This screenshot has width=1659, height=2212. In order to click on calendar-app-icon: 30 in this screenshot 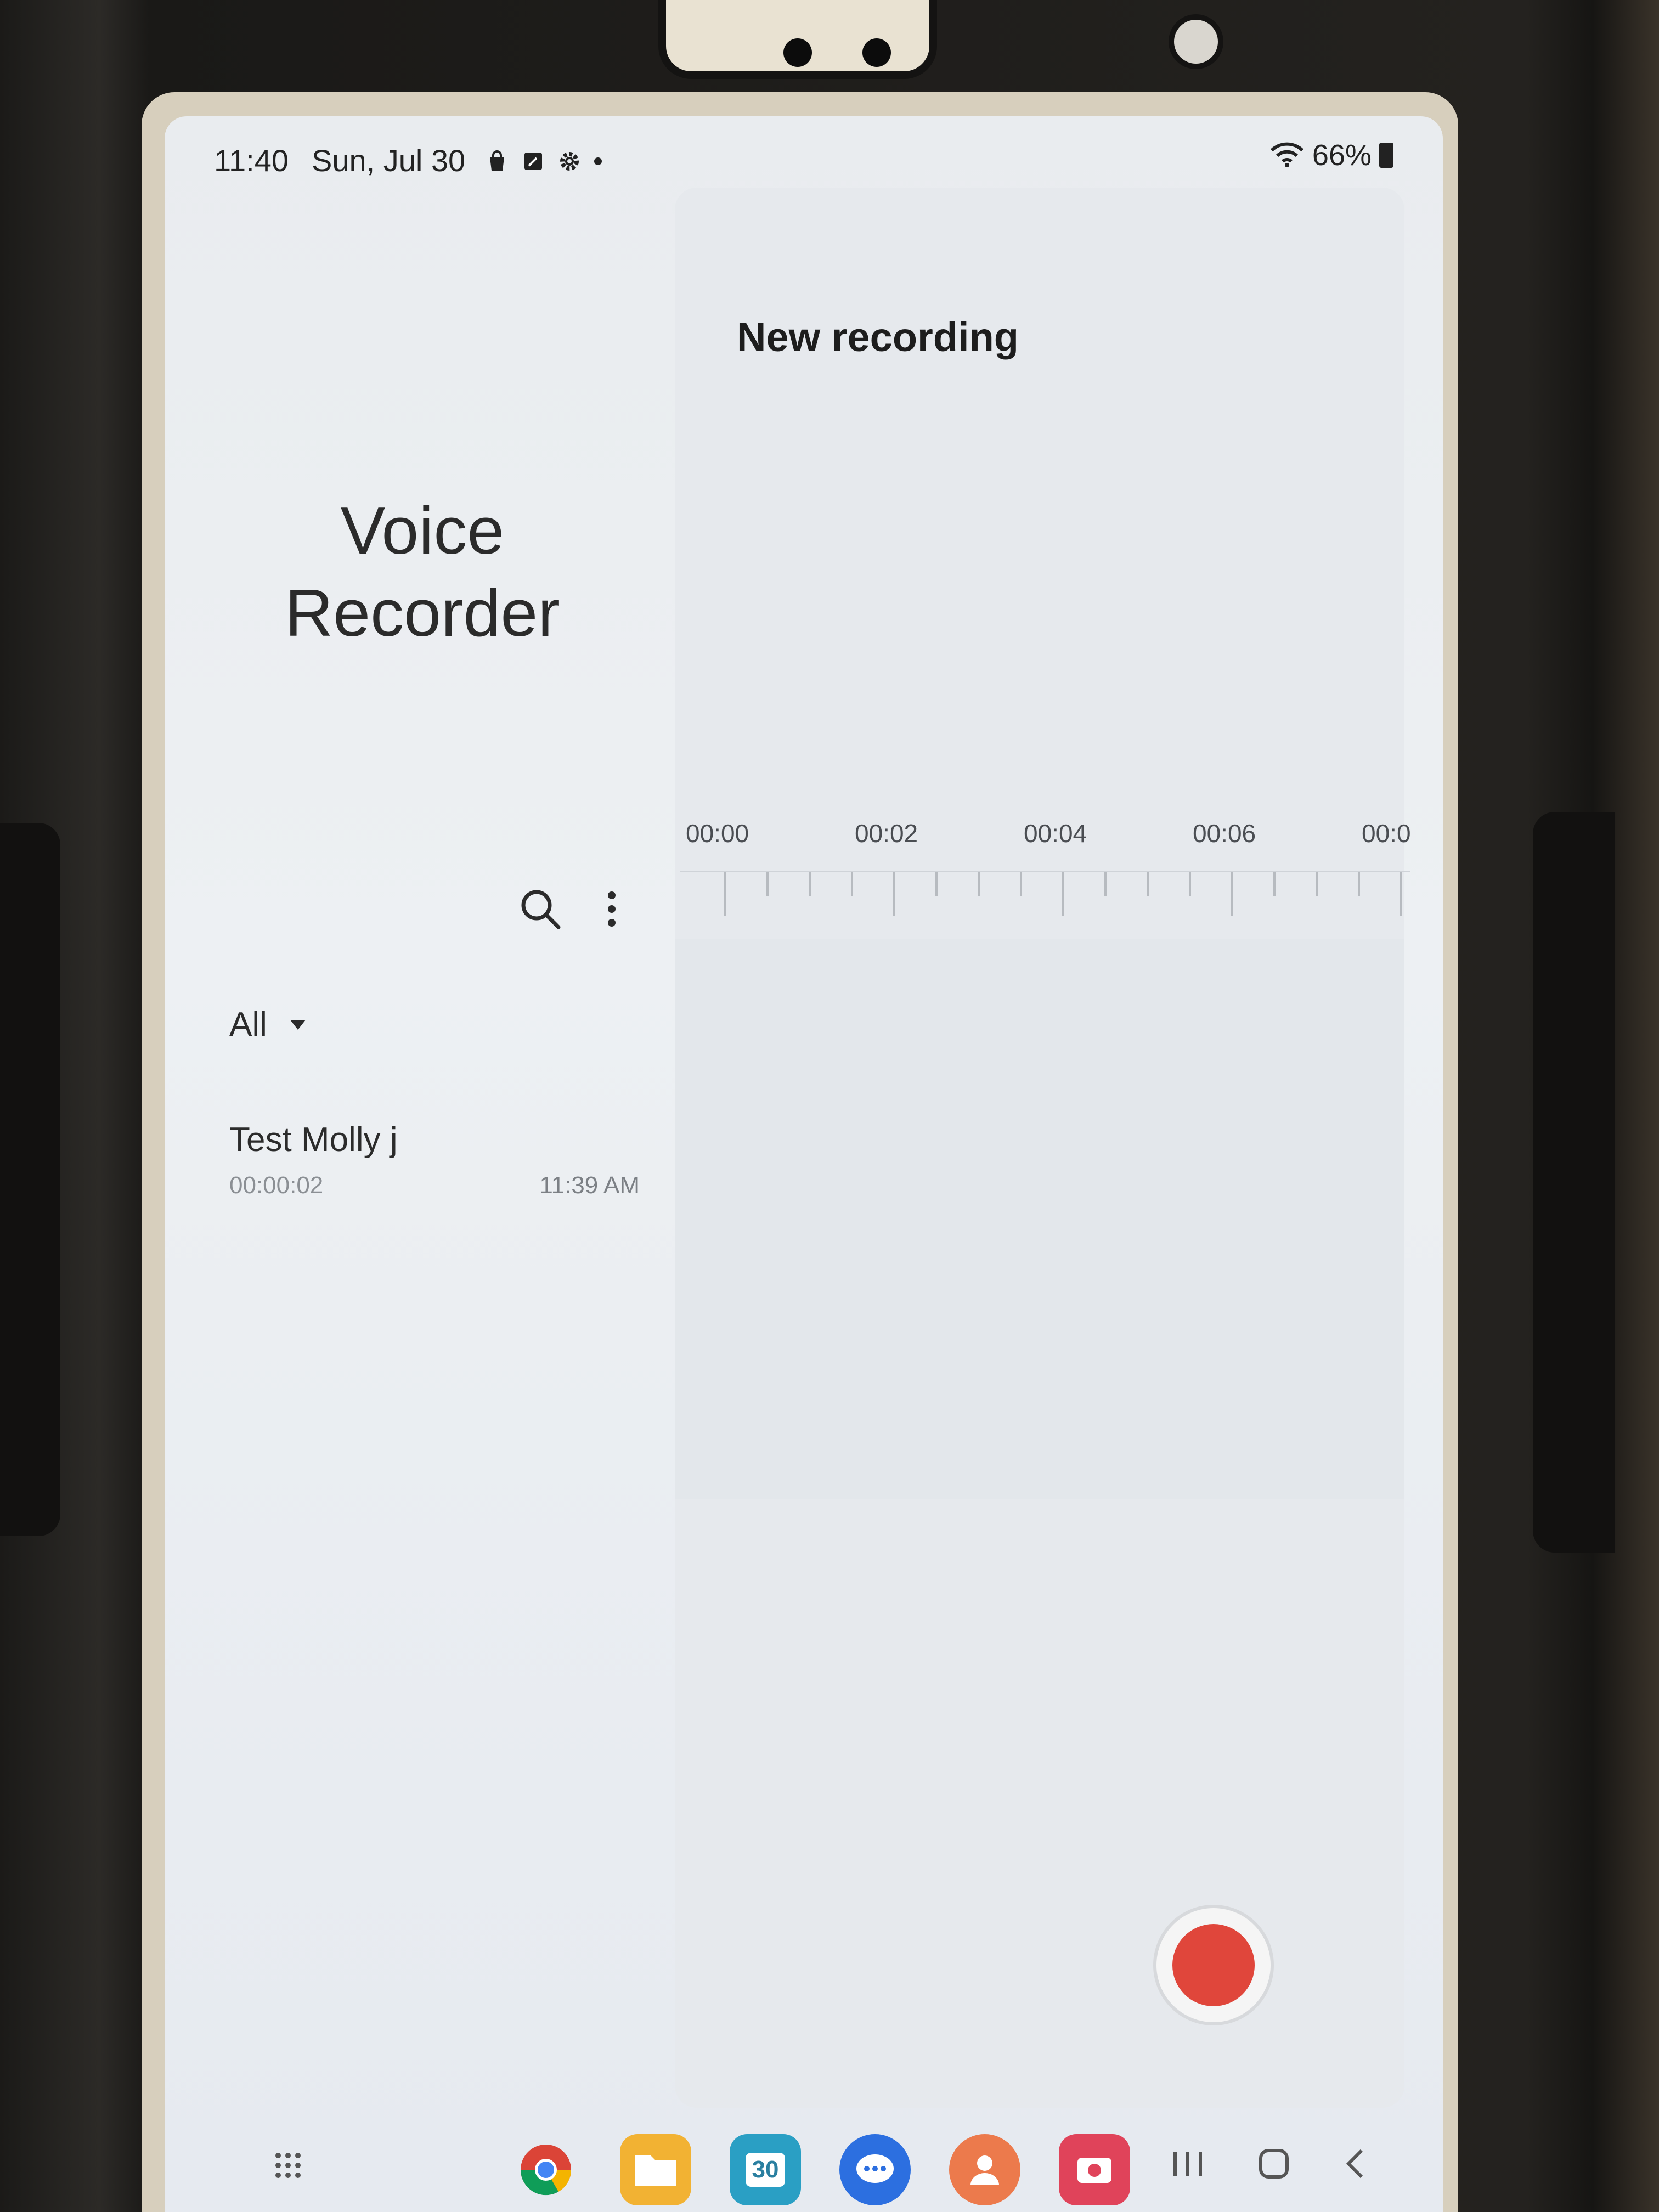, I will do `click(766, 2169)`.